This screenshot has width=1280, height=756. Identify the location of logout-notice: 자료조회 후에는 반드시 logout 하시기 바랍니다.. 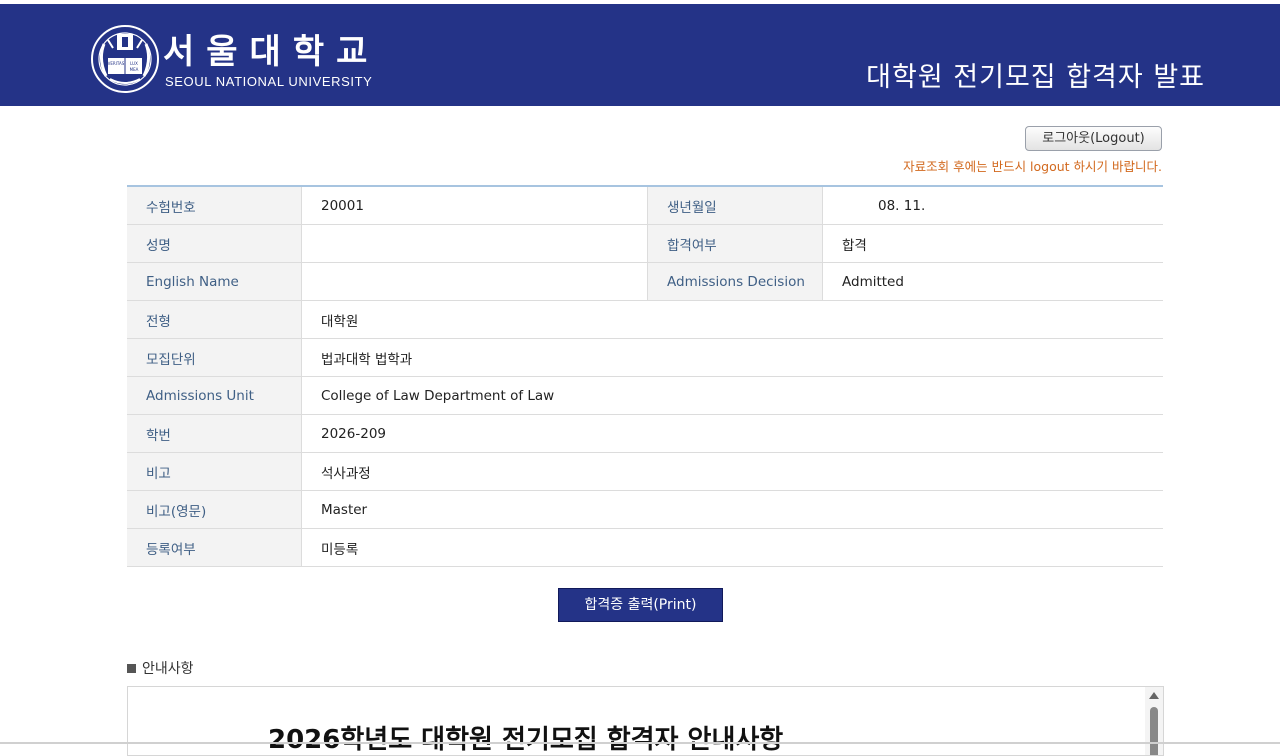
(1032, 166).